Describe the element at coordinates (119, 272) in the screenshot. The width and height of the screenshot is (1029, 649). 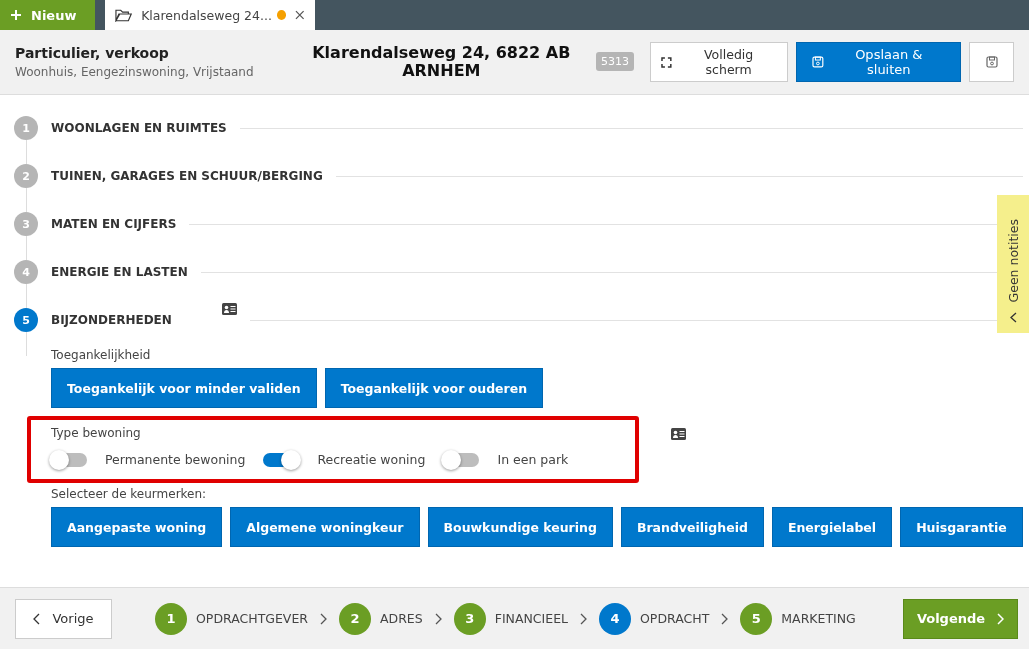
I see `section-title: ENERGIE EN LASTEN` at that location.